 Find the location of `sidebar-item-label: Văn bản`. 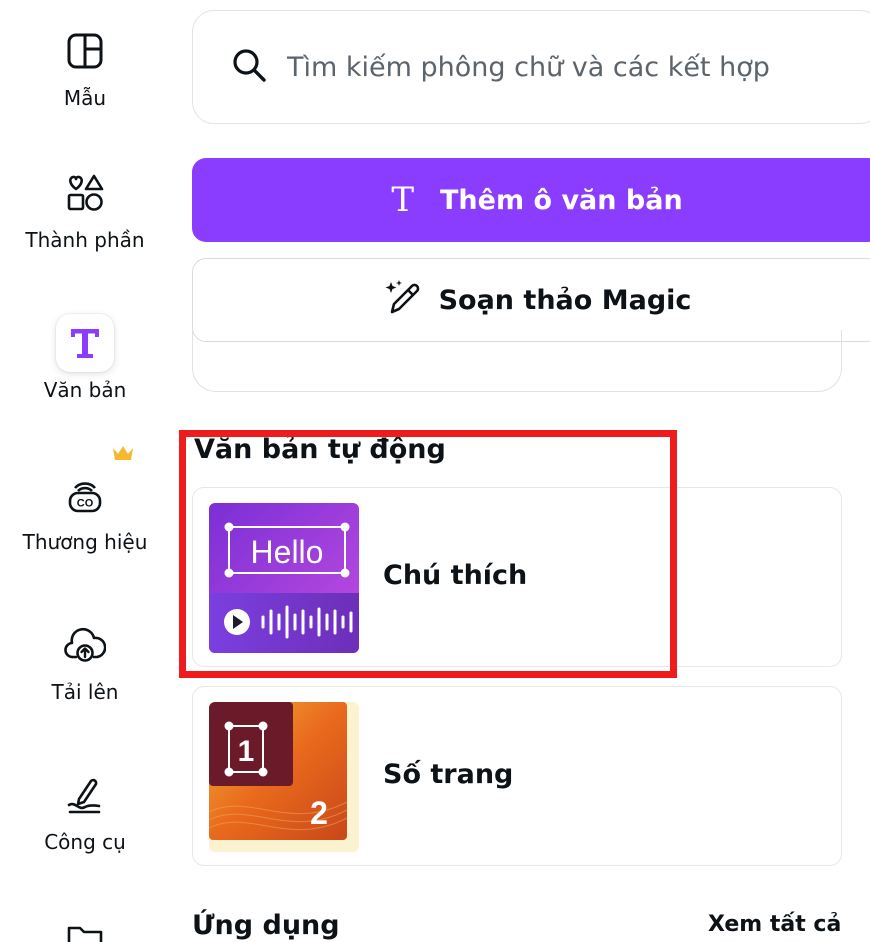

sidebar-item-label: Văn bản is located at coordinates (85, 390).